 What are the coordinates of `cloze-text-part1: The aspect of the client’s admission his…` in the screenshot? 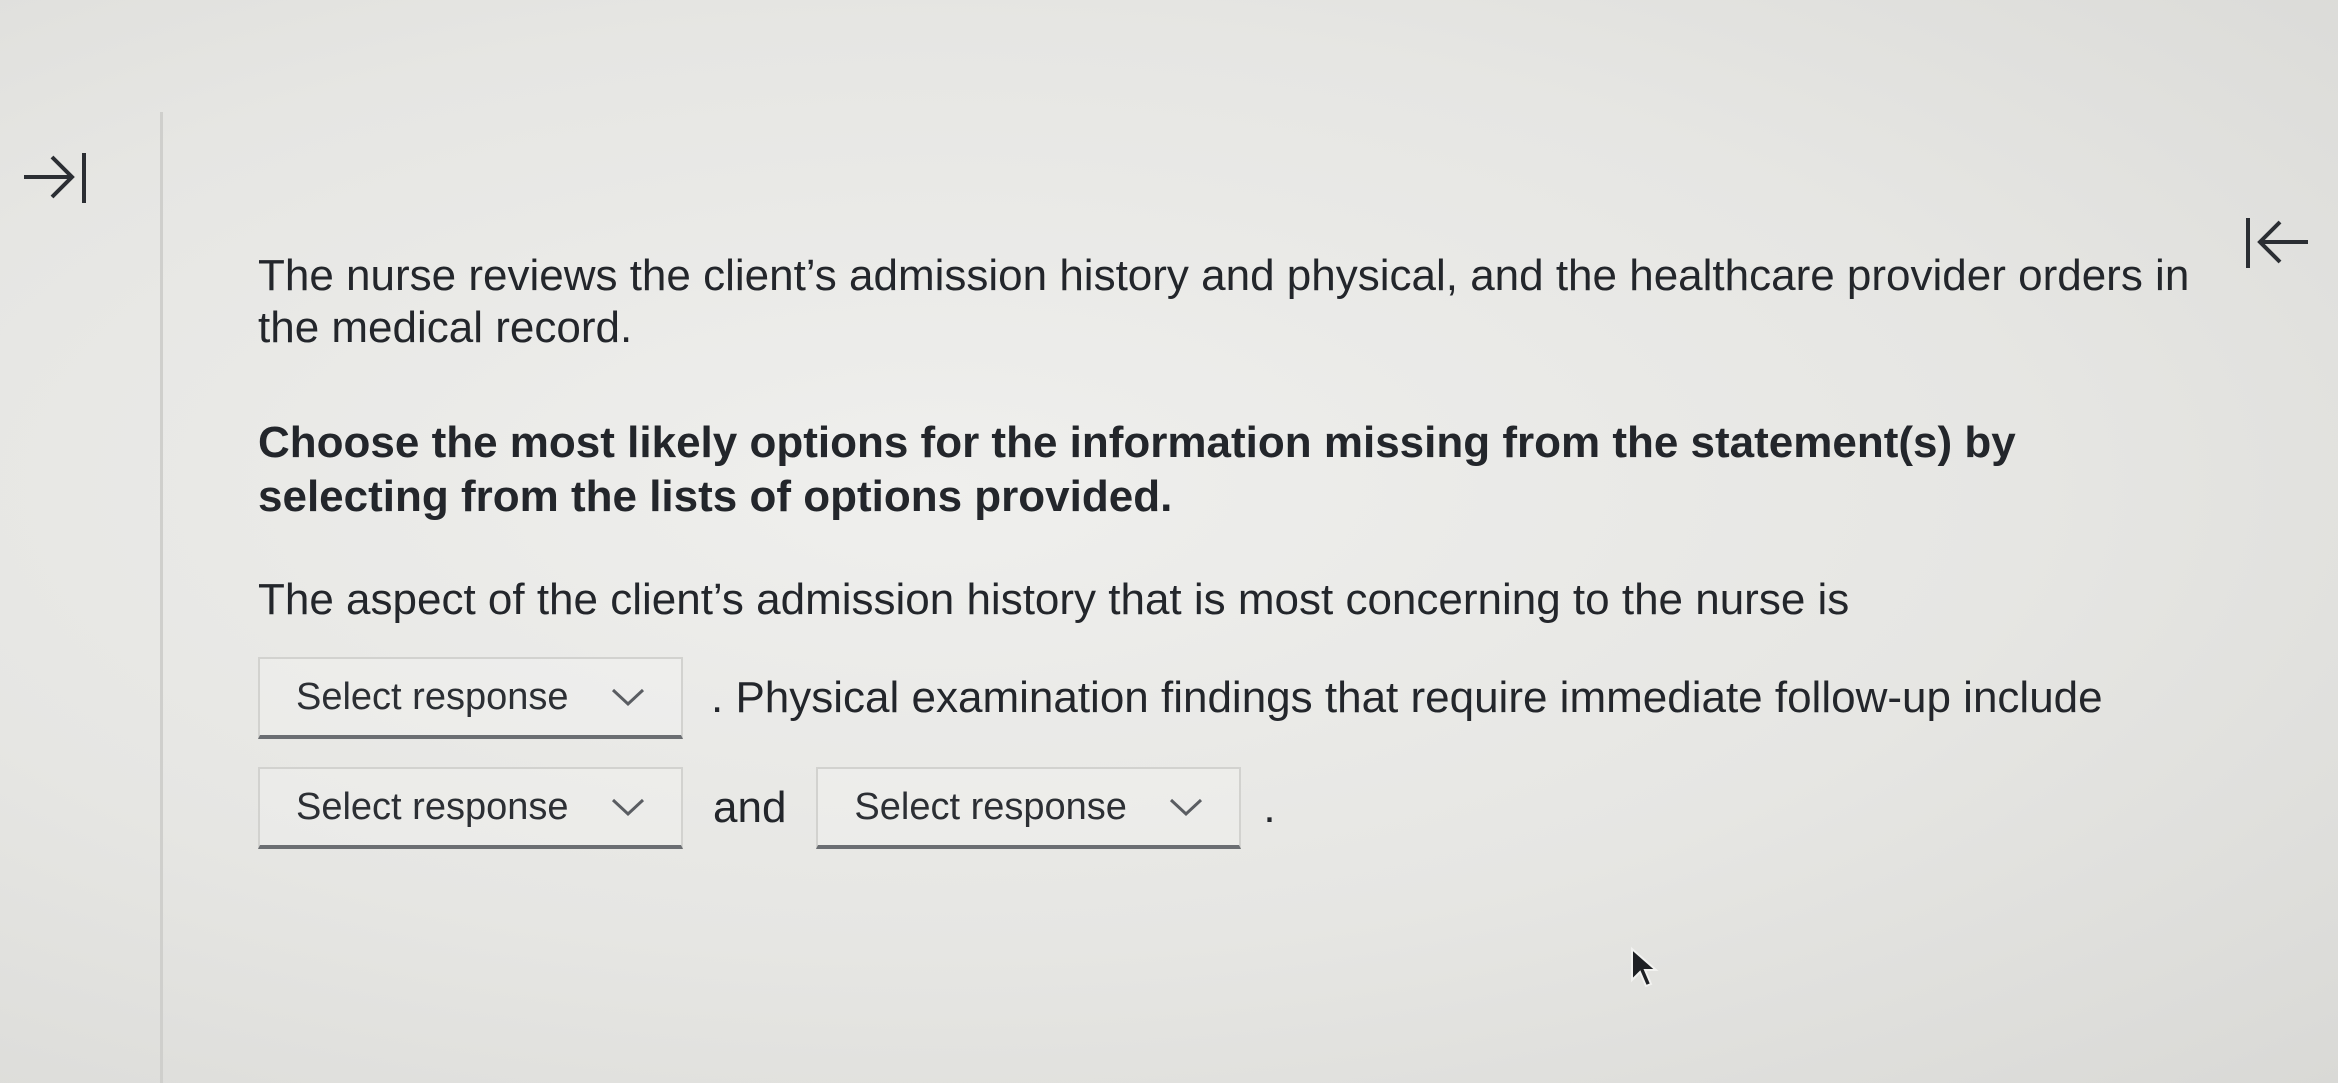 It's located at (1054, 599).